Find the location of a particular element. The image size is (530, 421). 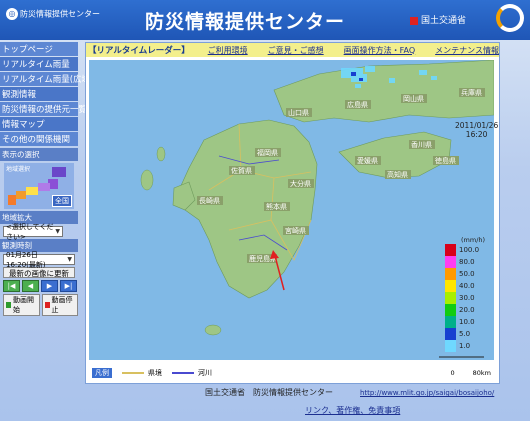

scale-row: 1.0 is located at coordinates (465, 346).